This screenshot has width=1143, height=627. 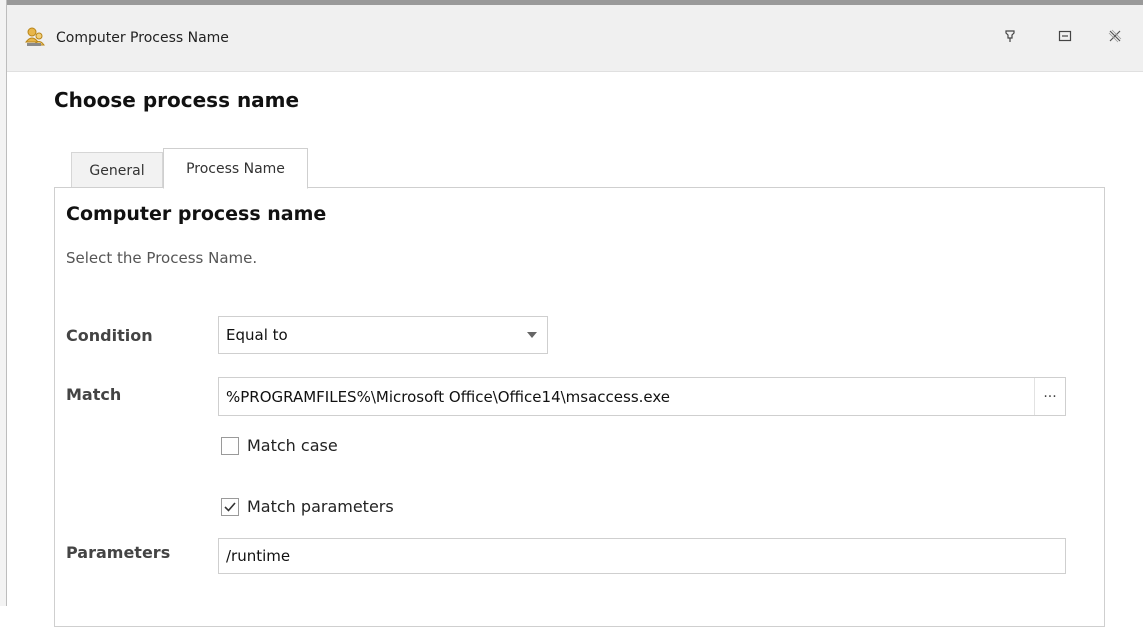 I want to click on browse-button: ···, so click(x=1049, y=396).